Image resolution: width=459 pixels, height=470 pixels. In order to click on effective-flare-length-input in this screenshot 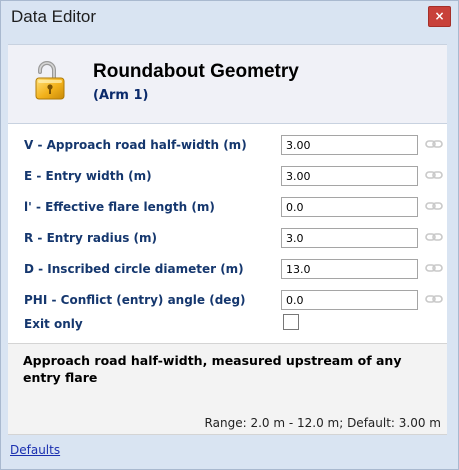, I will do `click(349, 207)`.